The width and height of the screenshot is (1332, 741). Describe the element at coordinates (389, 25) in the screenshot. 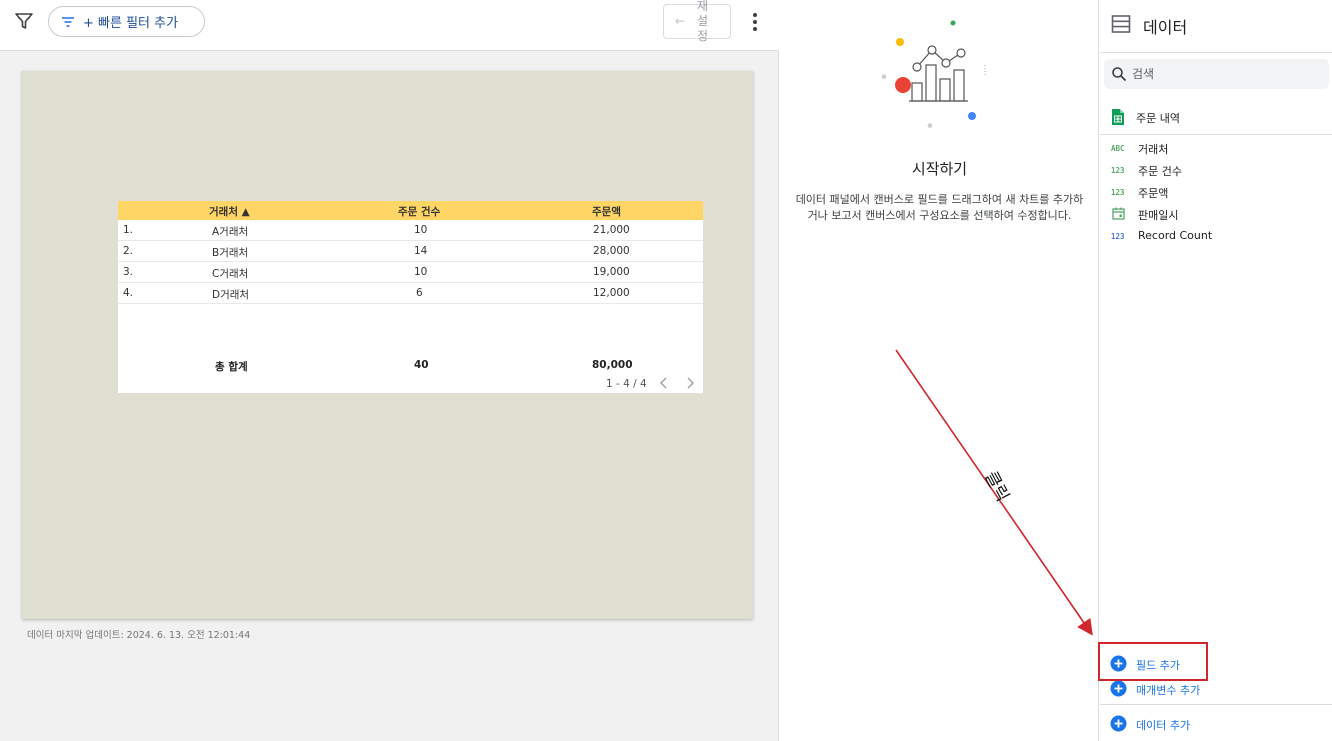

I see `report-toolbar: + 빠른 필터 추가 ← 재설정` at that location.